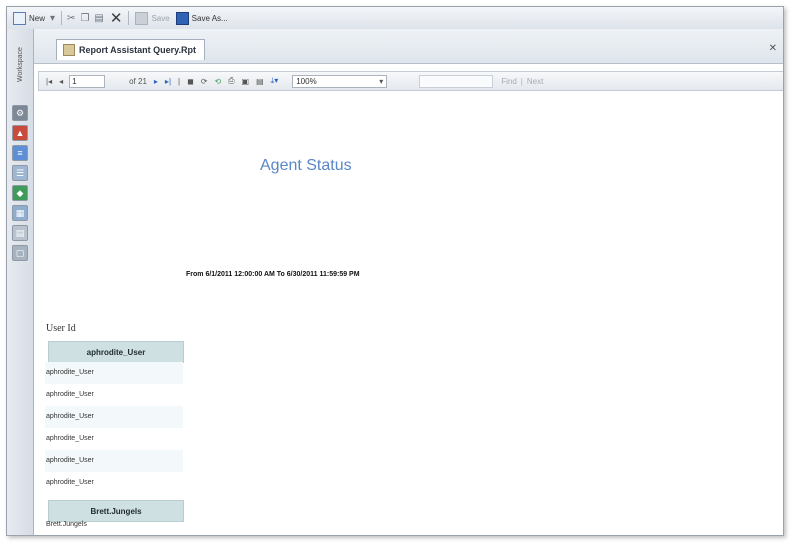 This screenshot has height=544, width=791. What do you see at coordinates (217, 81) in the screenshot?
I see `back-icon: ⟲` at bounding box center [217, 81].